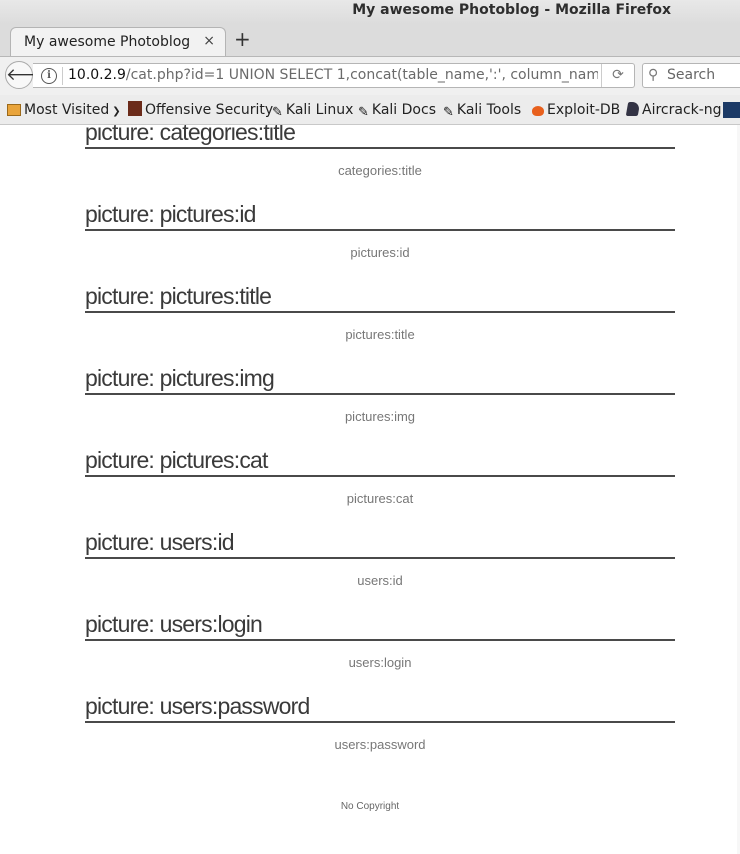 Image resolution: width=740 pixels, height=854 pixels. Describe the element at coordinates (538, 111) in the screenshot. I see `exploit-db-icon` at that location.